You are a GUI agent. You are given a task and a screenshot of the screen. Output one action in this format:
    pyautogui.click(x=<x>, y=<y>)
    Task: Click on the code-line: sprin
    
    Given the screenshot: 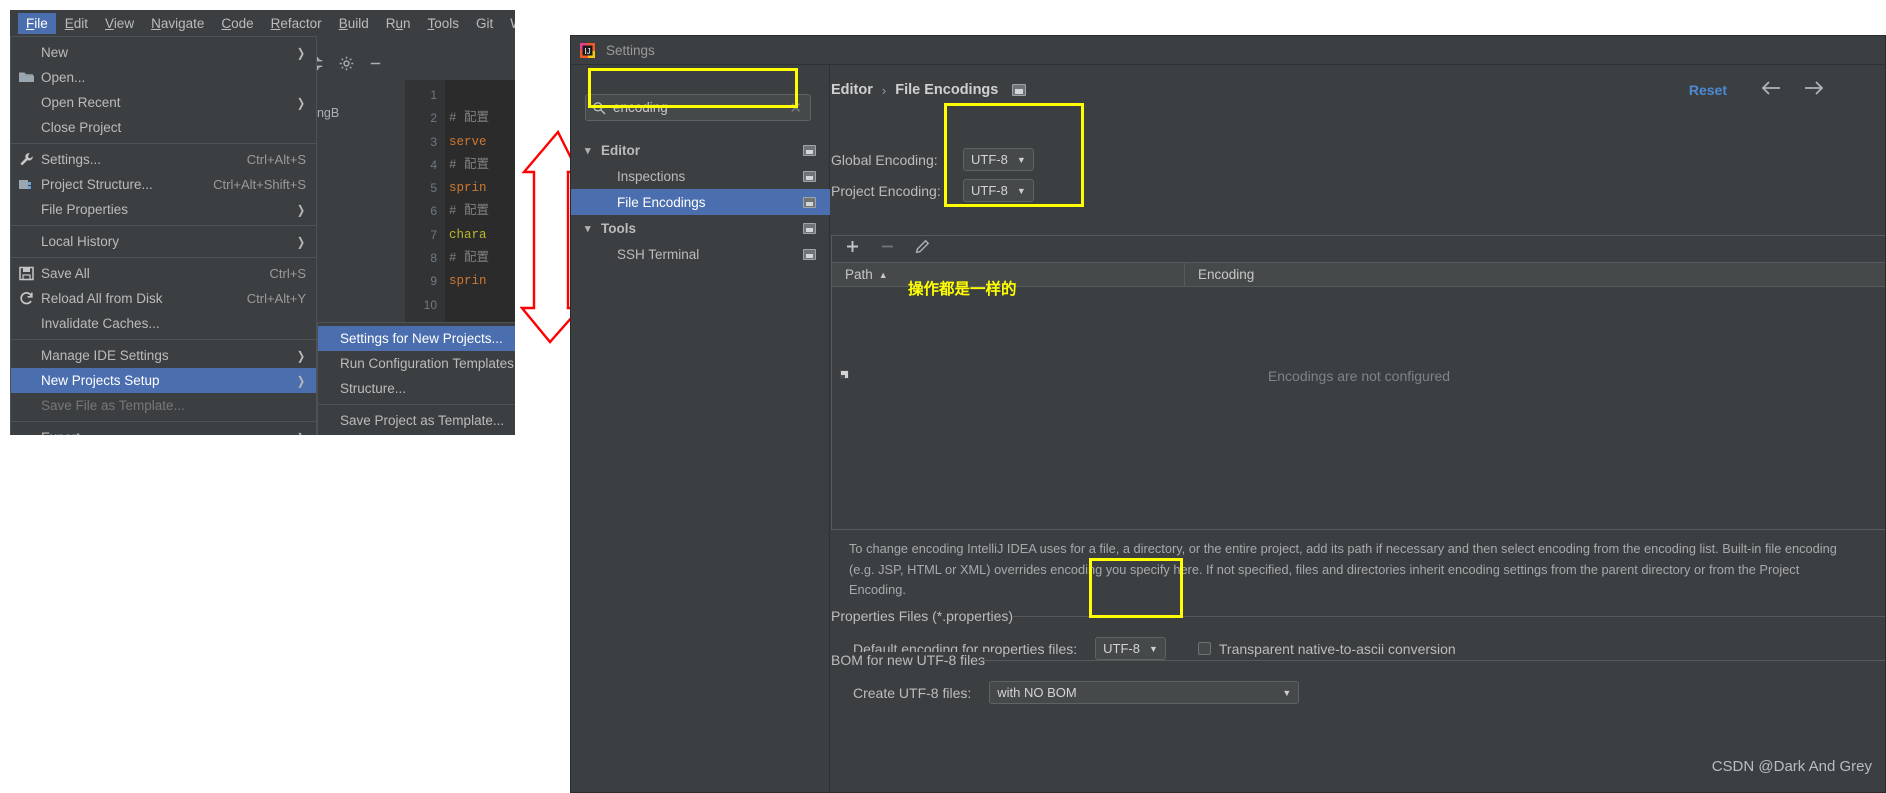 What is the action you would take?
    pyautogui.click(x=468, y=188)
    